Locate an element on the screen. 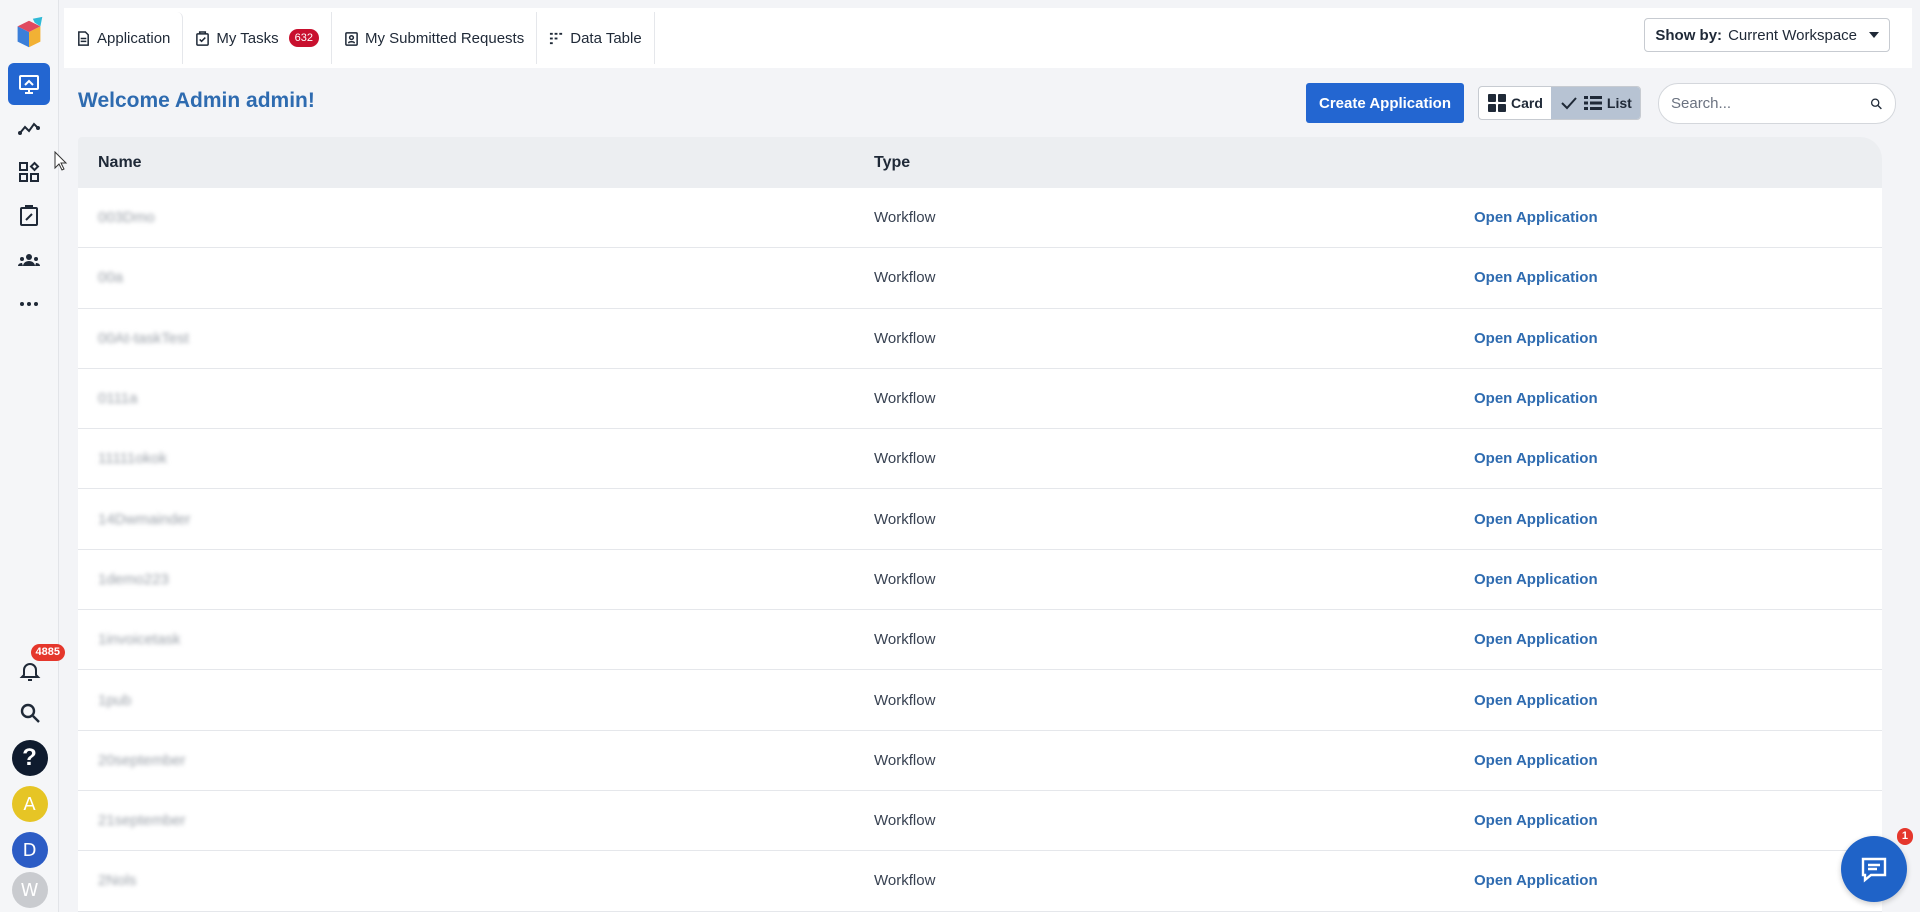 This screenshot has width=1920, height=912. chat-button: 1 is located at coordinates (1877, 865).